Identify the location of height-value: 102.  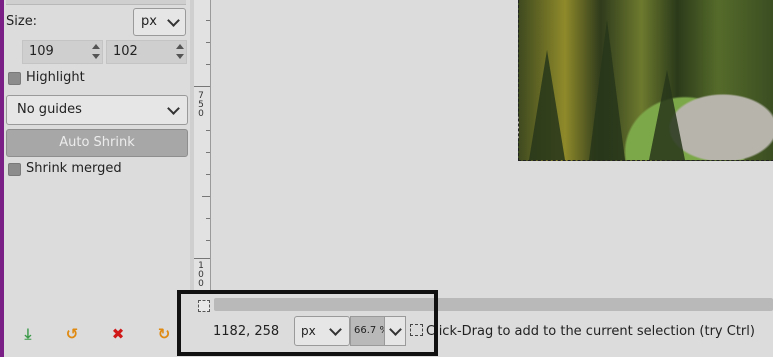
(125, 51).